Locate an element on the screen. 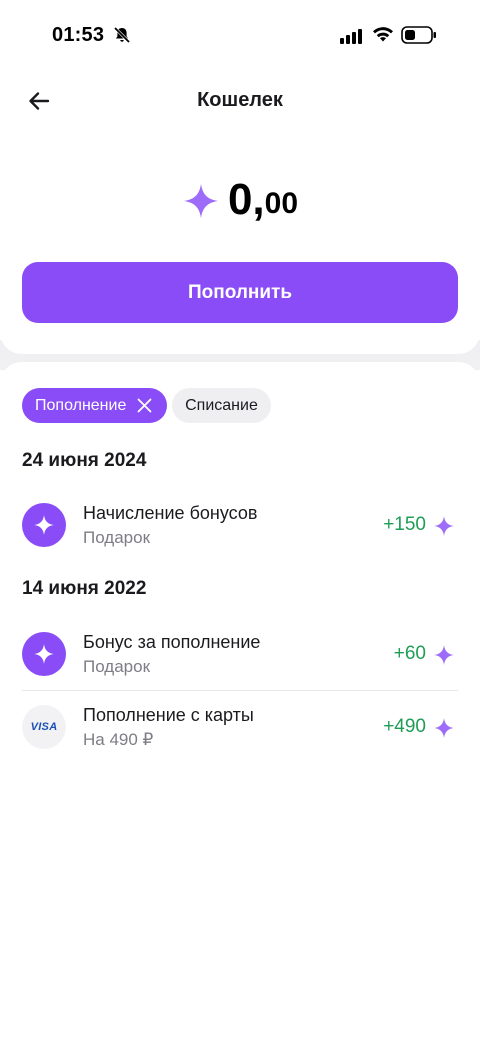 This screenshot has width=480, height=1043. bell-muted-icon is located at coordinates (122, 35).